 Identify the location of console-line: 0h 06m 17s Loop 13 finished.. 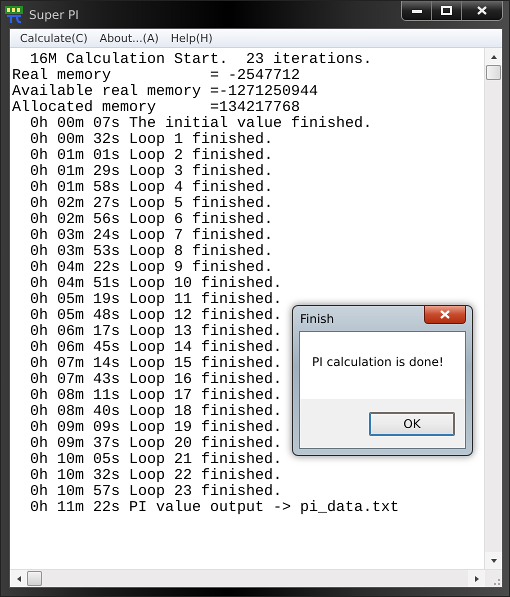
(155, 332).